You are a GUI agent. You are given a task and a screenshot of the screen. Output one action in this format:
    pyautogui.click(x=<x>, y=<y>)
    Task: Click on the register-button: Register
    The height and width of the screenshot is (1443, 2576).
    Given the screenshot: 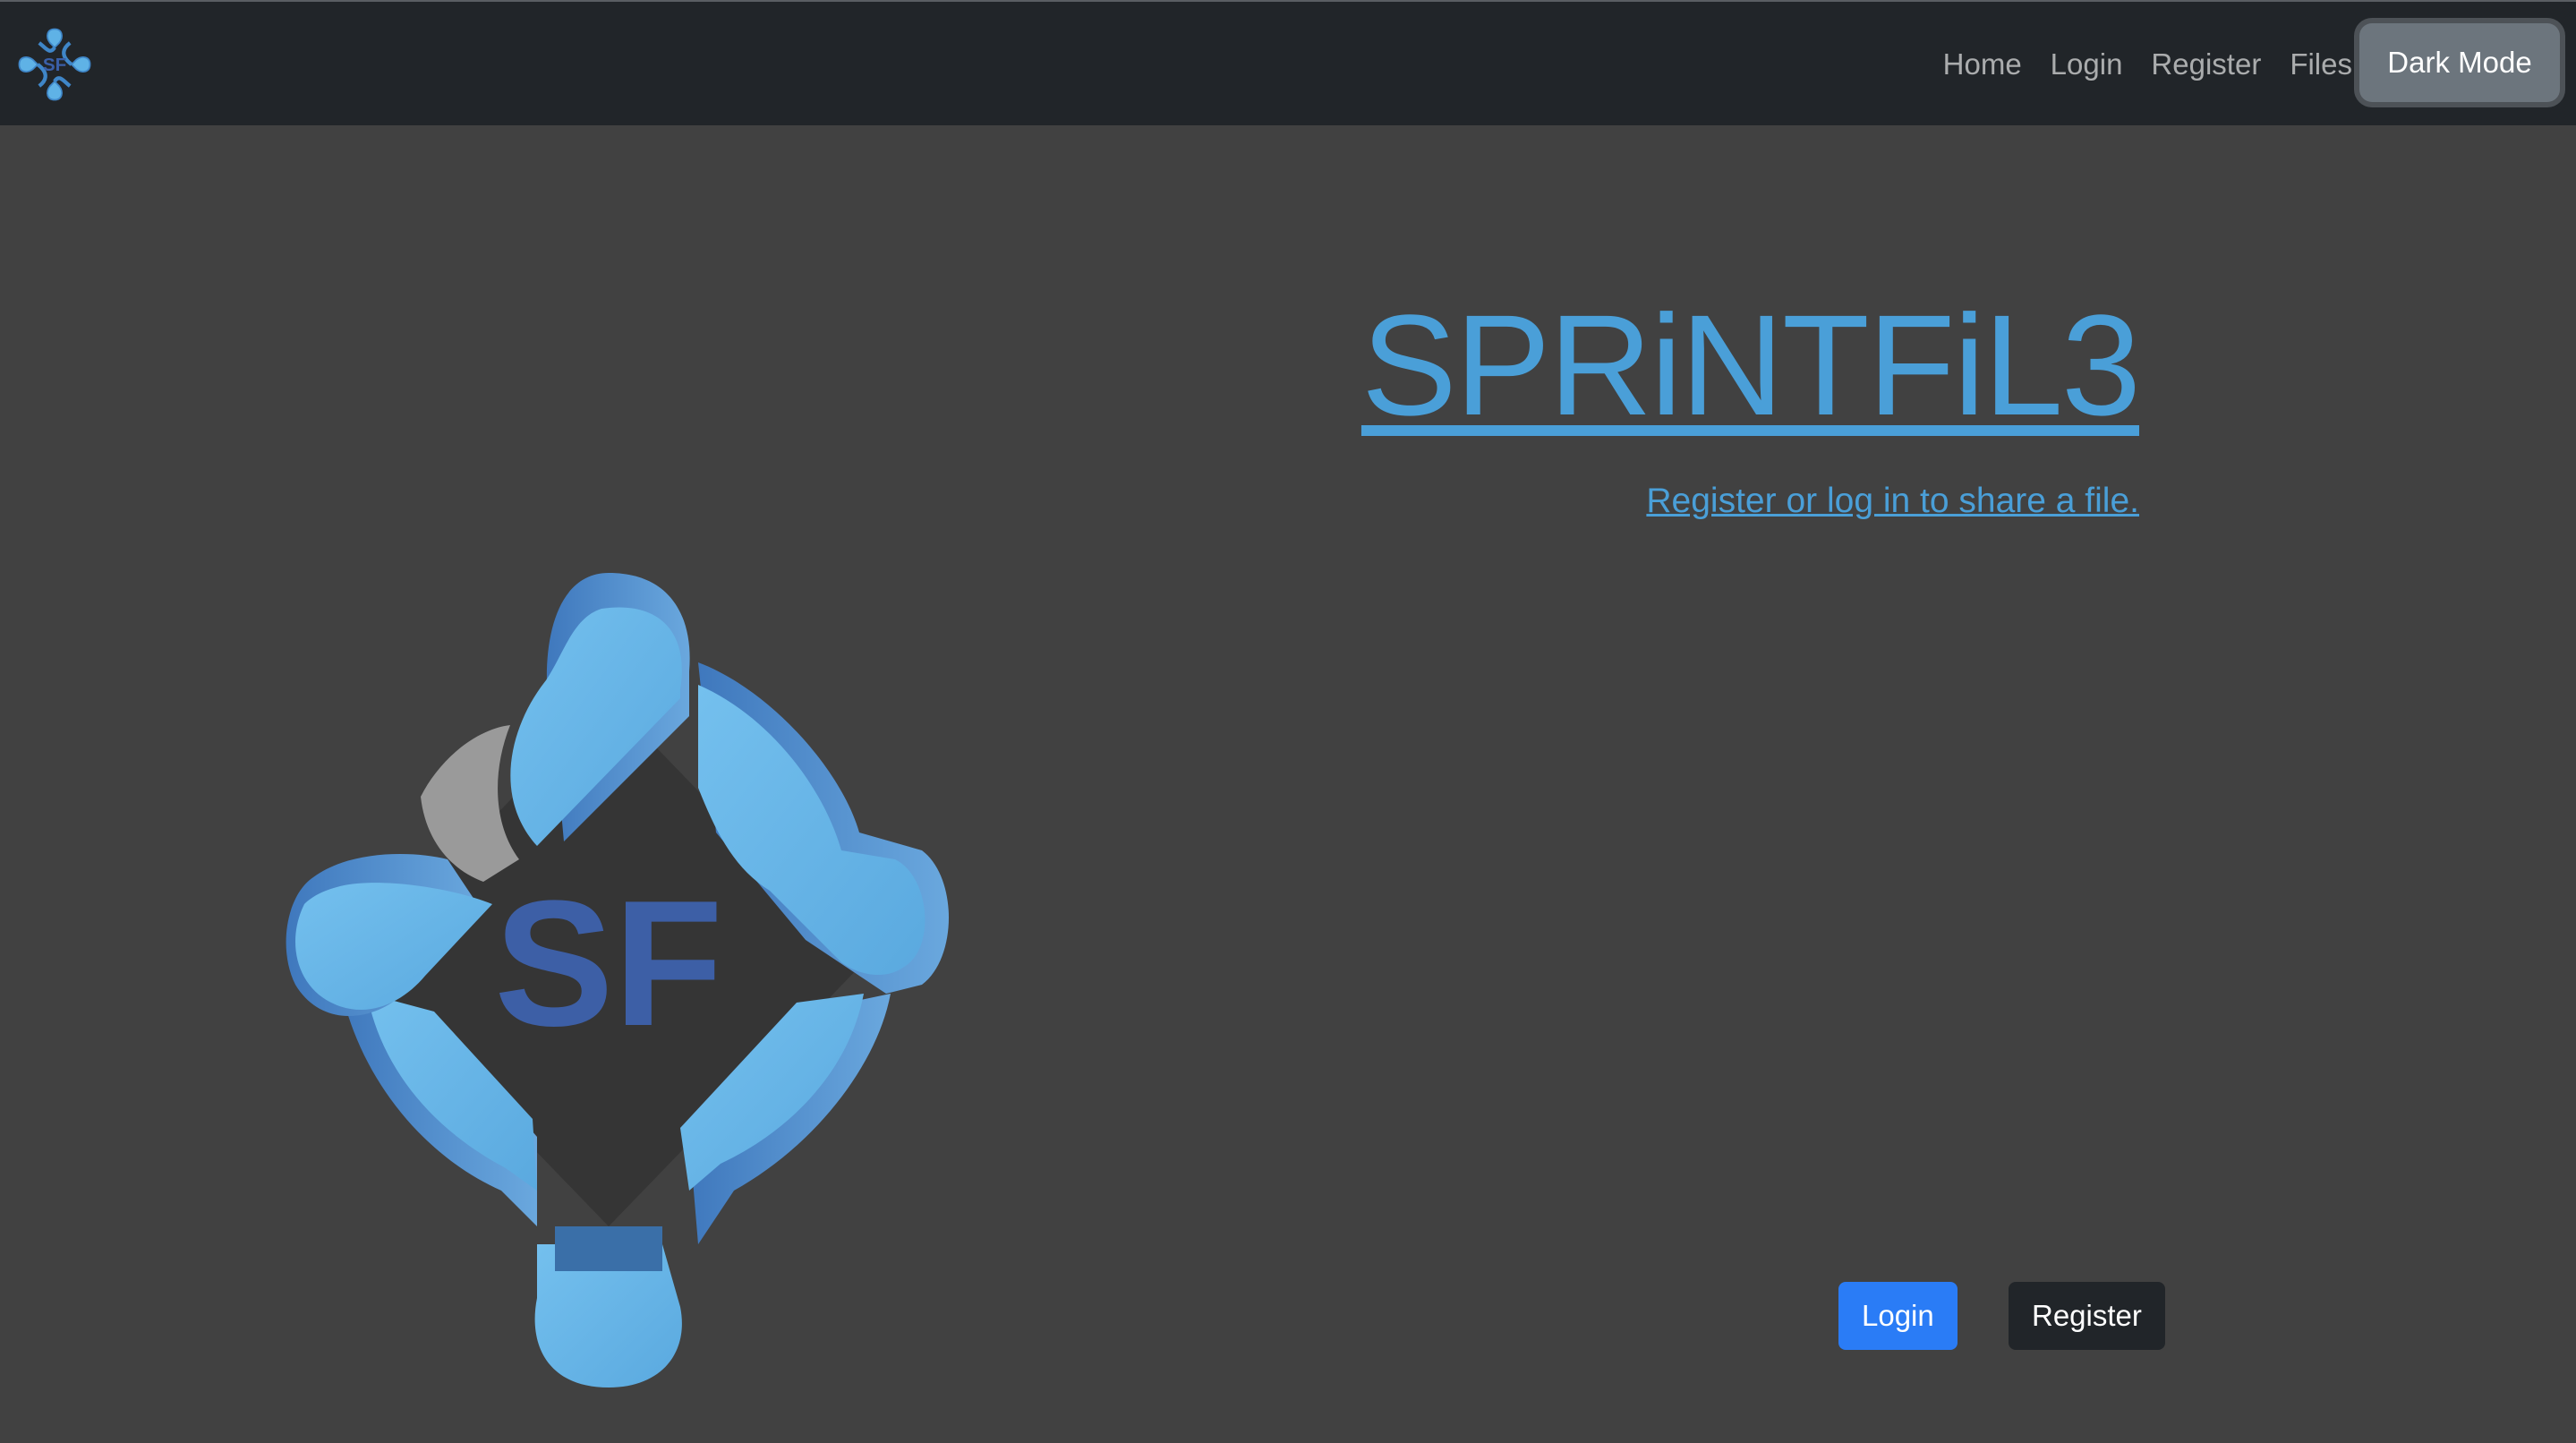 What is the action you would take?
    pyautogui.click(x=2087, y=1316)
    